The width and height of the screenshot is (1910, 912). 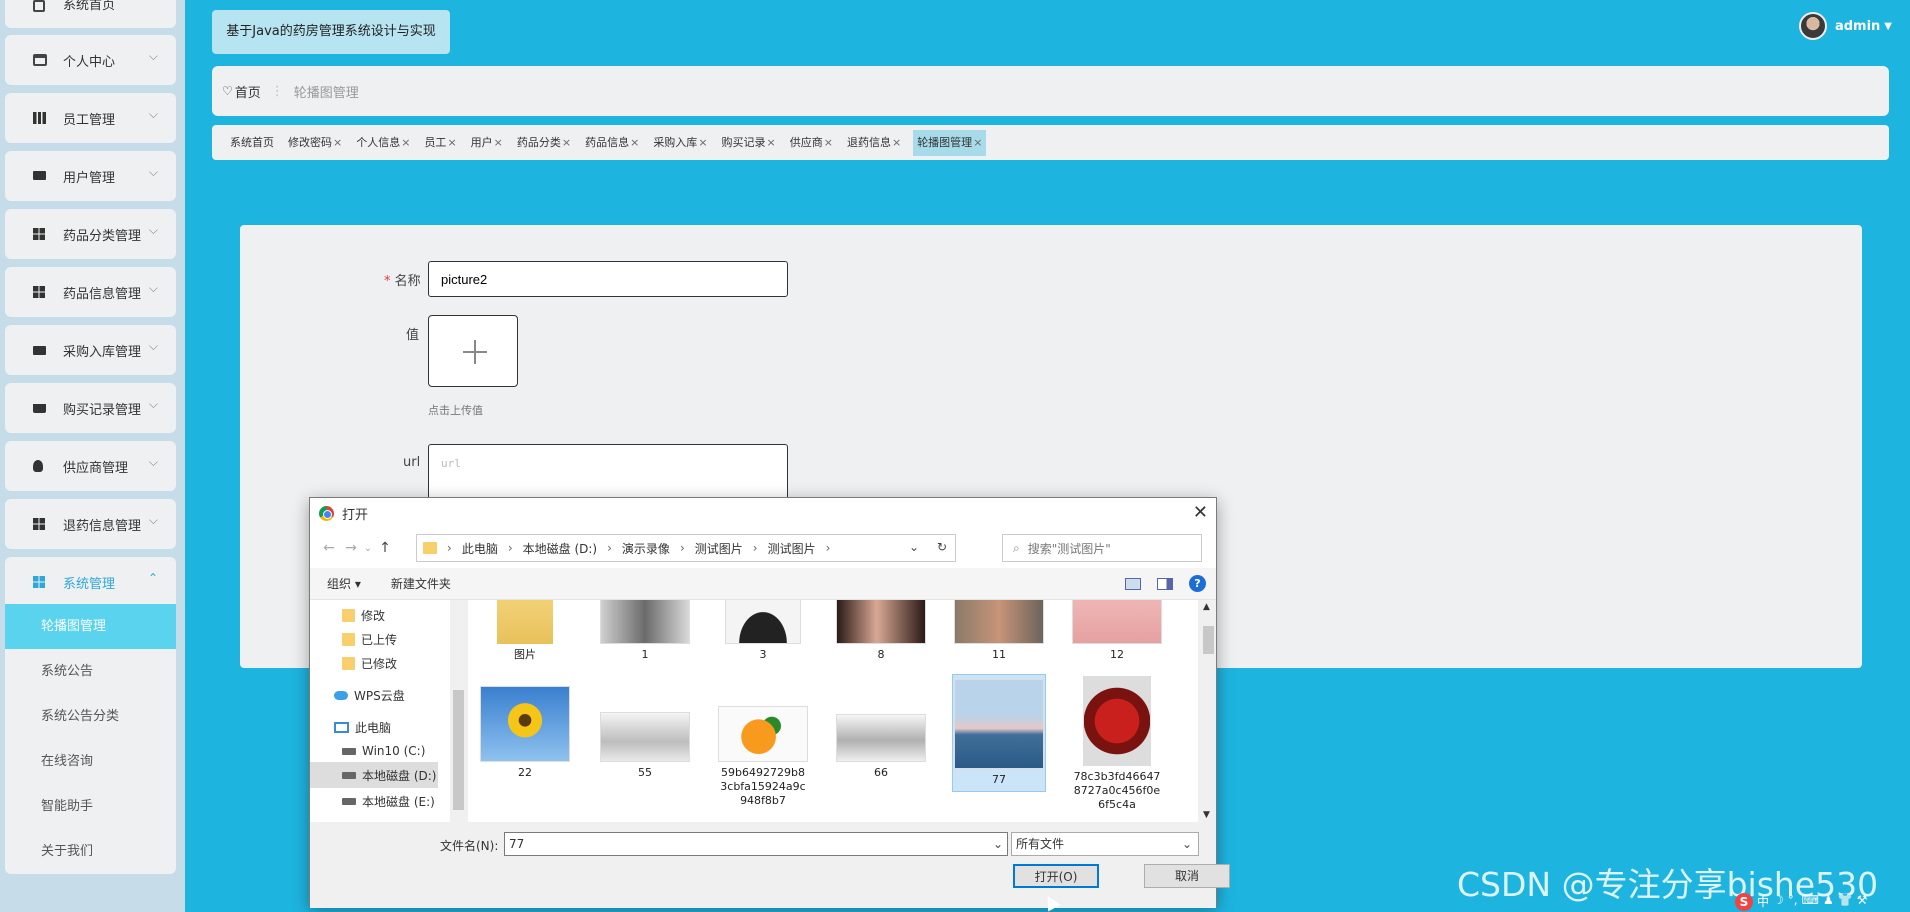 What do you see at coordinates (90, 582) in the screenshot?
I see `sidebar-item-system: 系统管理 ⌃` at bounding box center [90, 582].